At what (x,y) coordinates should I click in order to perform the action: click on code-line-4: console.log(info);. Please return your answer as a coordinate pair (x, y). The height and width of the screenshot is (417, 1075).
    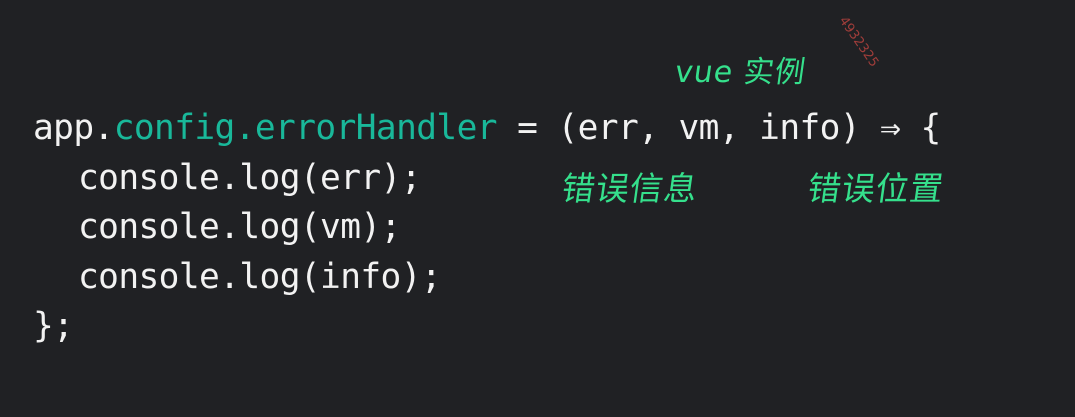
    Looking at the image, I should click on (487, 278).